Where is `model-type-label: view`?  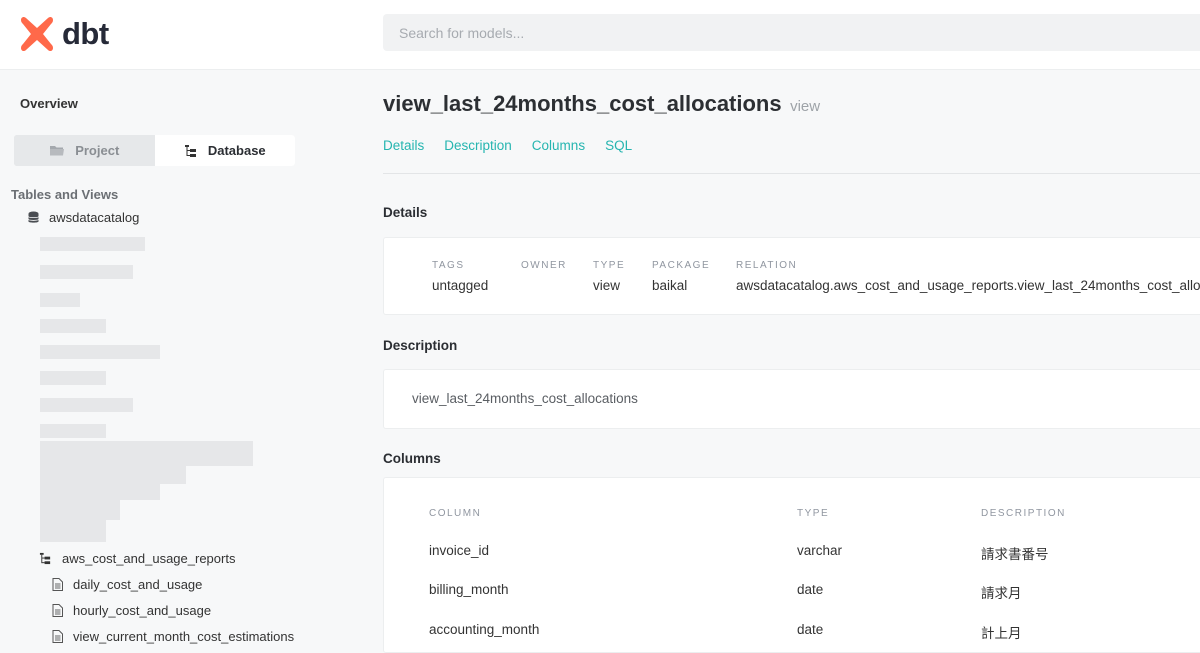 model-type-label: view is located at coordinates (805, 106).